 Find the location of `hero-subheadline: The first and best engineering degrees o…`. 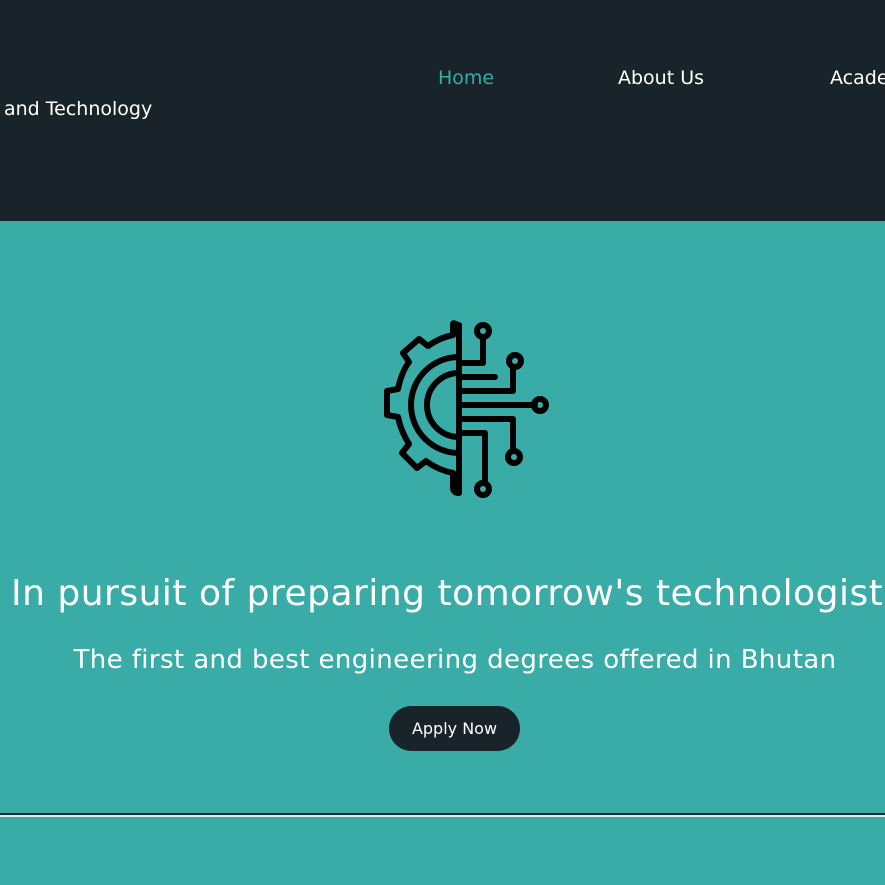

hero-subheadline: The first and best engineering degrees o… is located at coordinates (455, 660).